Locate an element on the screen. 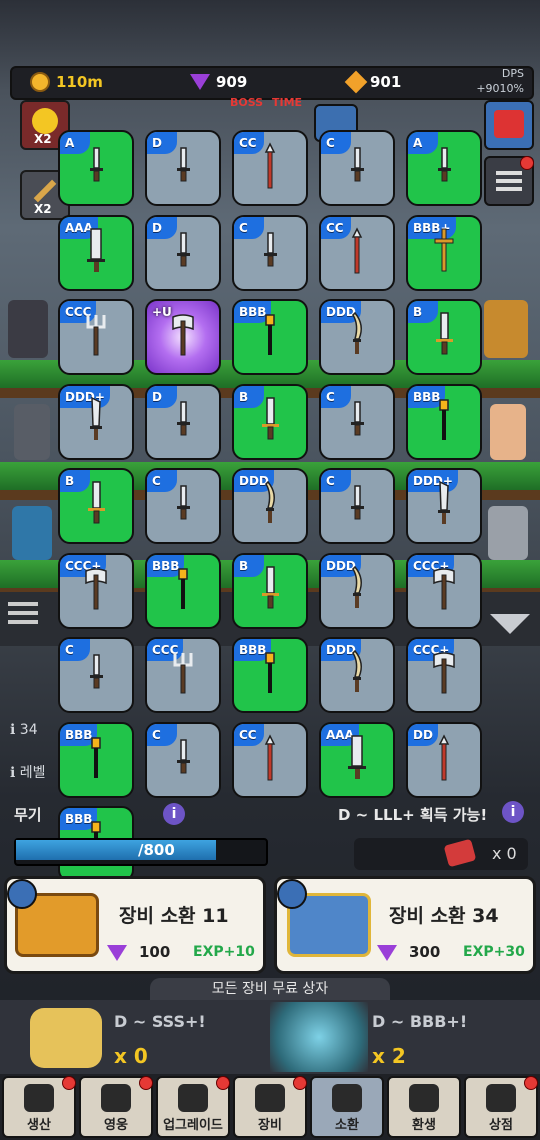 The height and width of the screenshot is (1140, 540). nav-5-button: 환생 is located at coordinates (424, 1107).